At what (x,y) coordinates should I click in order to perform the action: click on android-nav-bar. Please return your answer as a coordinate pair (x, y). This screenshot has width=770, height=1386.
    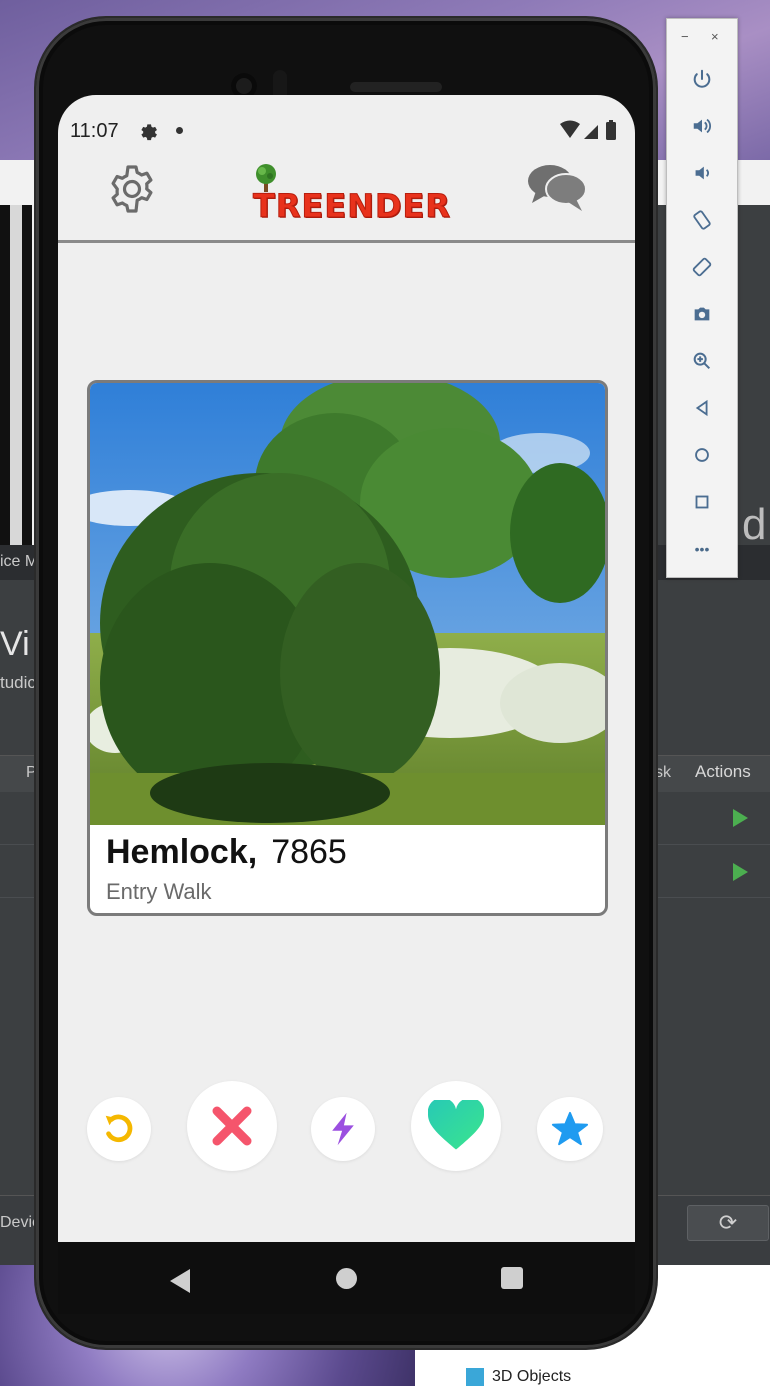
    Looking at the image, I should click on (346, 1278).